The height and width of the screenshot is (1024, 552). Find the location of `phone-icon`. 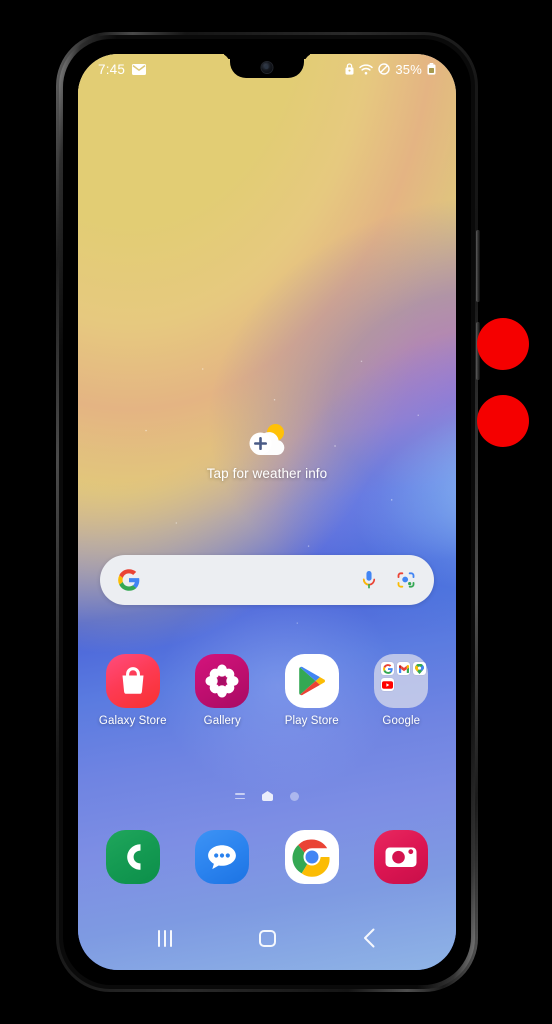

phone-icon is located at coordinates (132, 857).